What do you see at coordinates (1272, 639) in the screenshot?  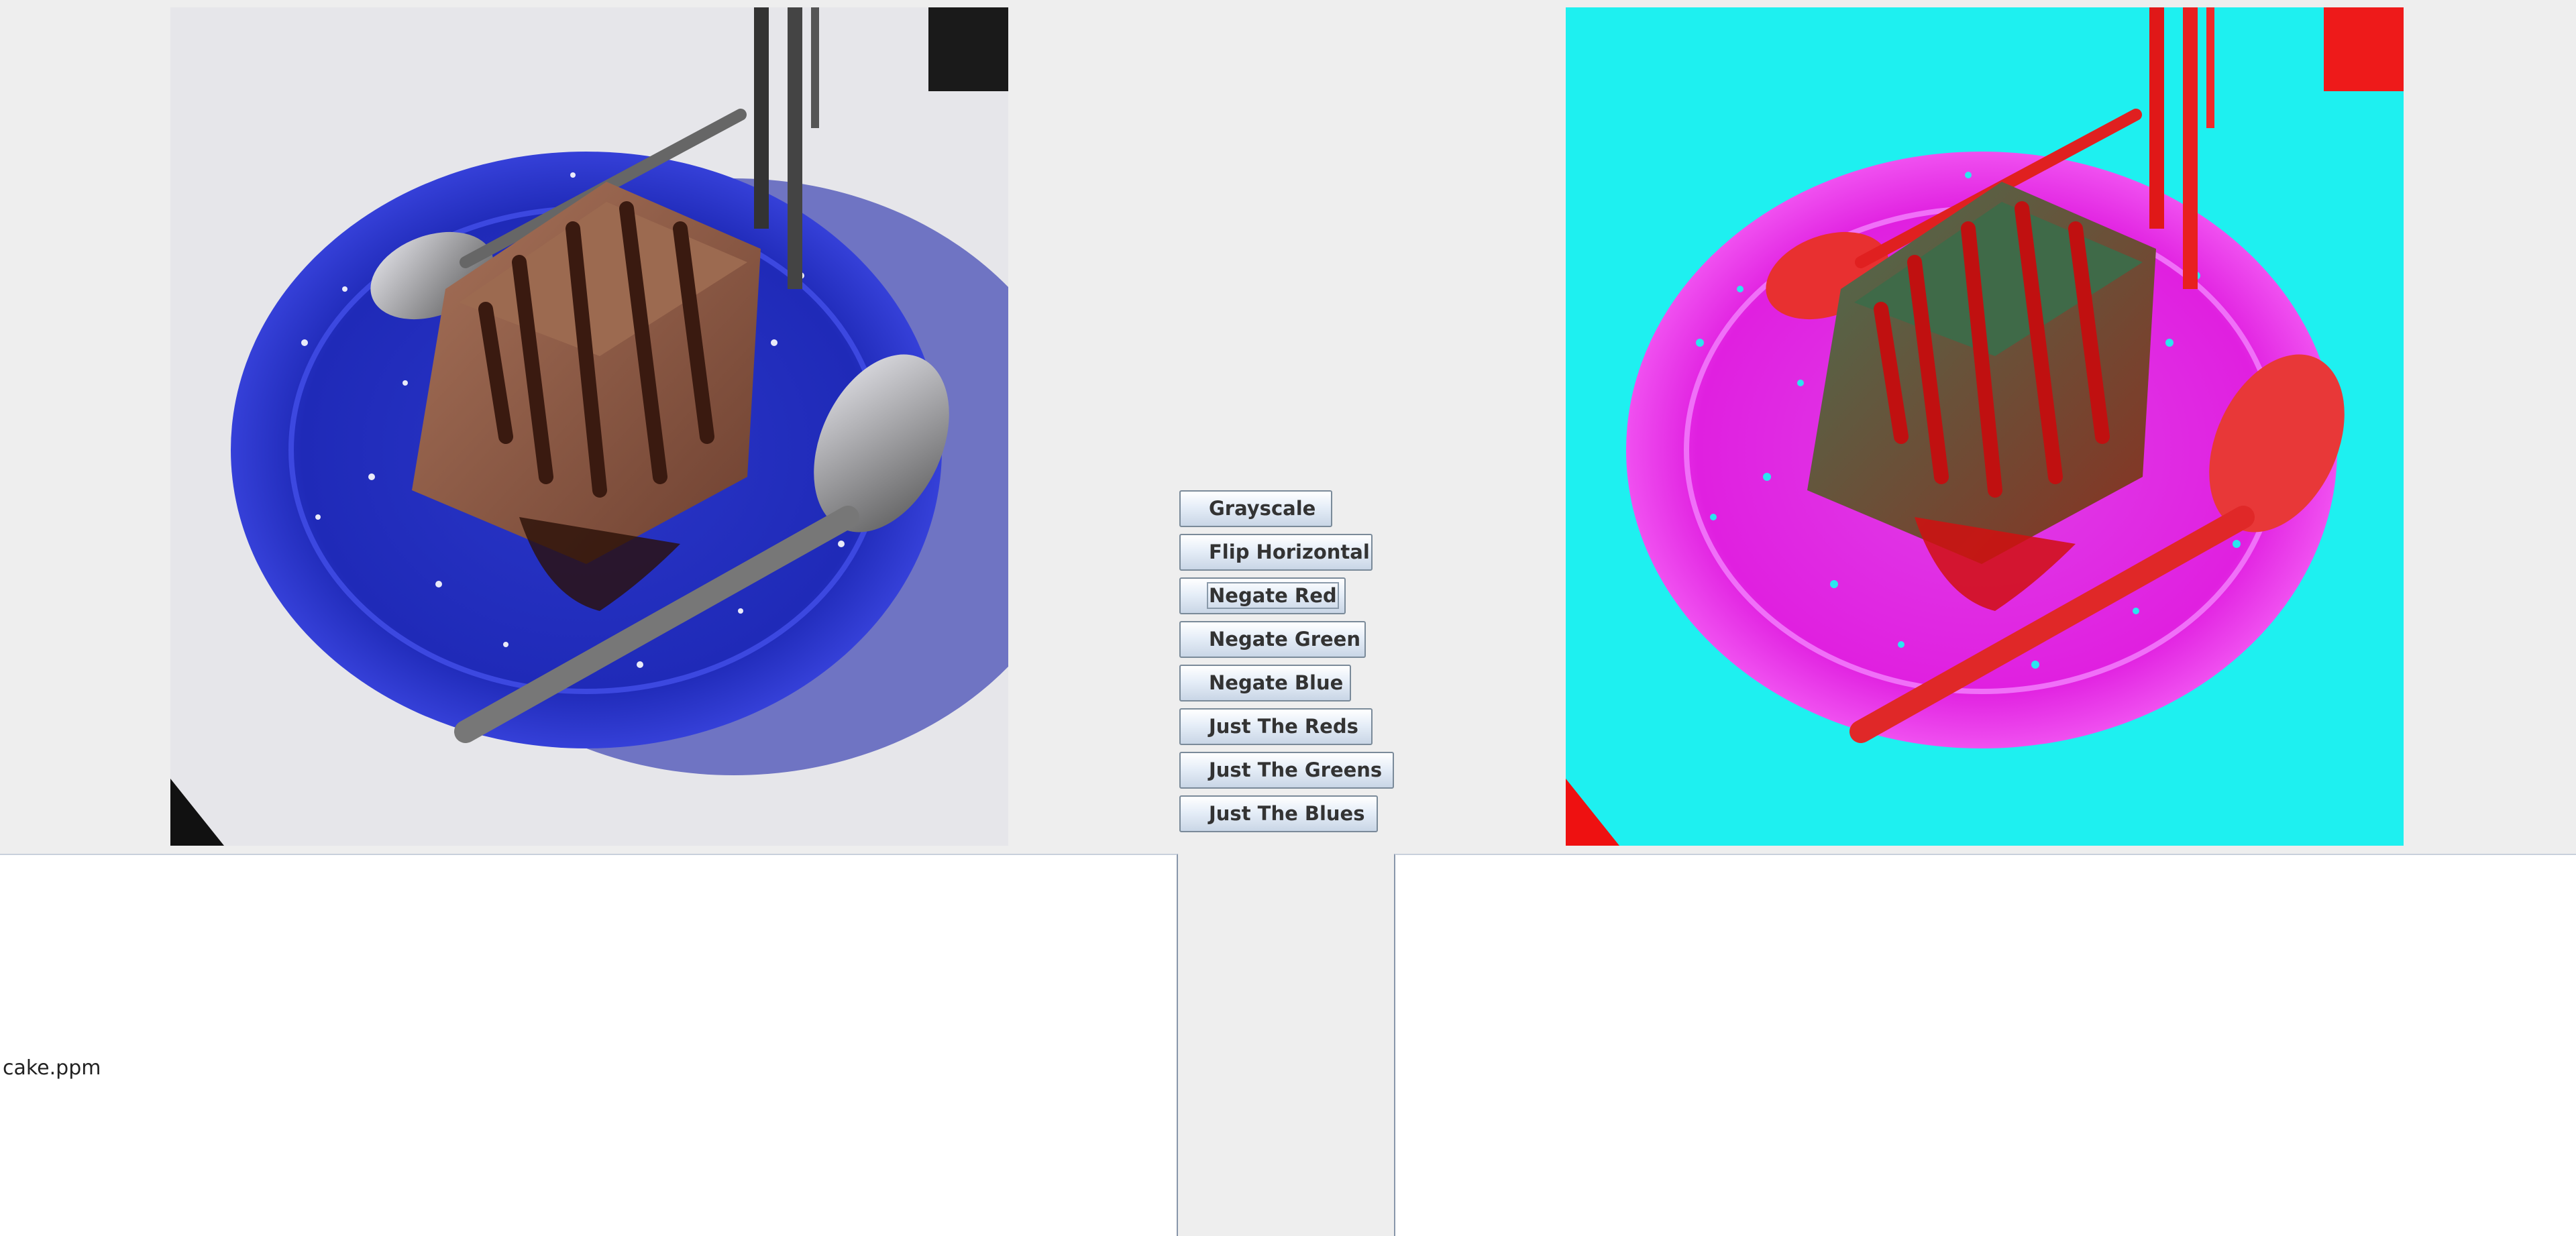 I see `negate-green-button: Negate Green` at bounding box center [1272, 639].